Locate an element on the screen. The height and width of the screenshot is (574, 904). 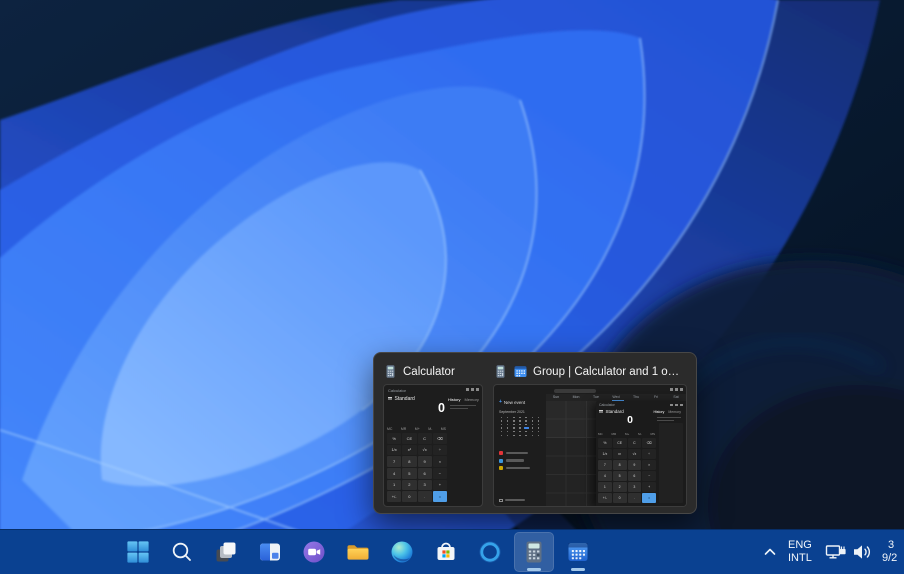
new-event-button: + New event is located at coordinates (512, 402).